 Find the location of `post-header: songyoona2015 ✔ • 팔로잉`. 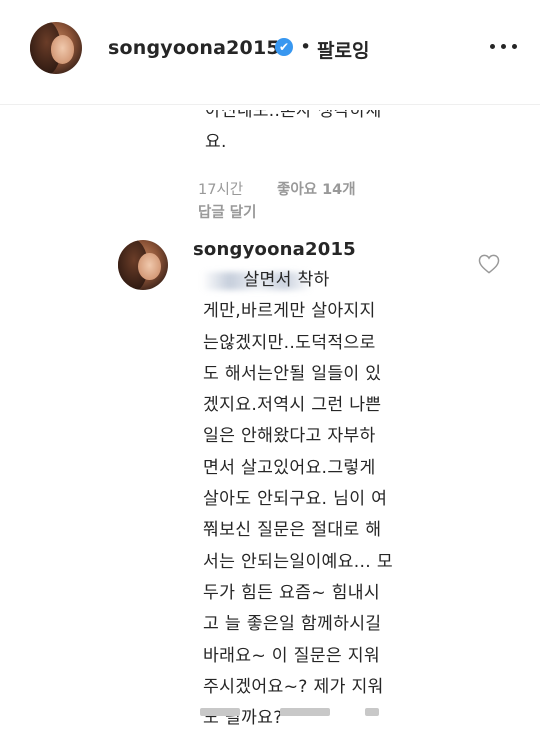

post-header: songyoona2015 ✔ • 팔로잉 is located at coordinates (270, 52).